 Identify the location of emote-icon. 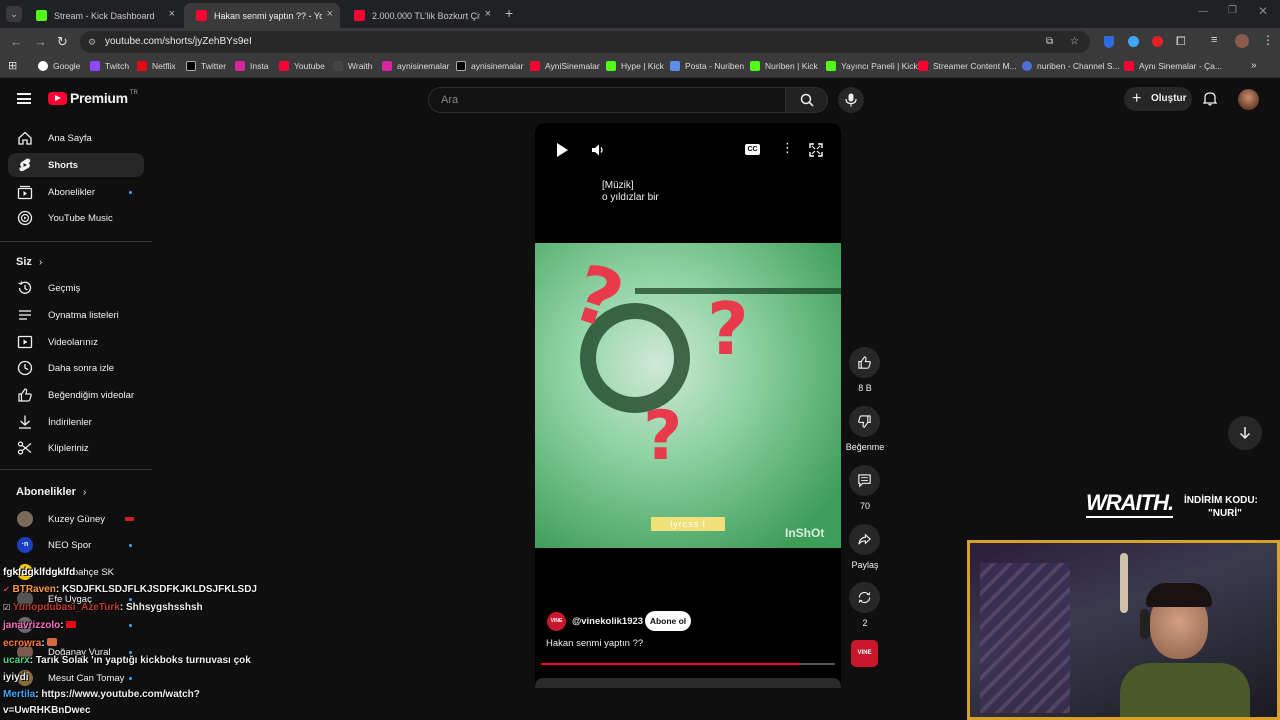
(52, 642).